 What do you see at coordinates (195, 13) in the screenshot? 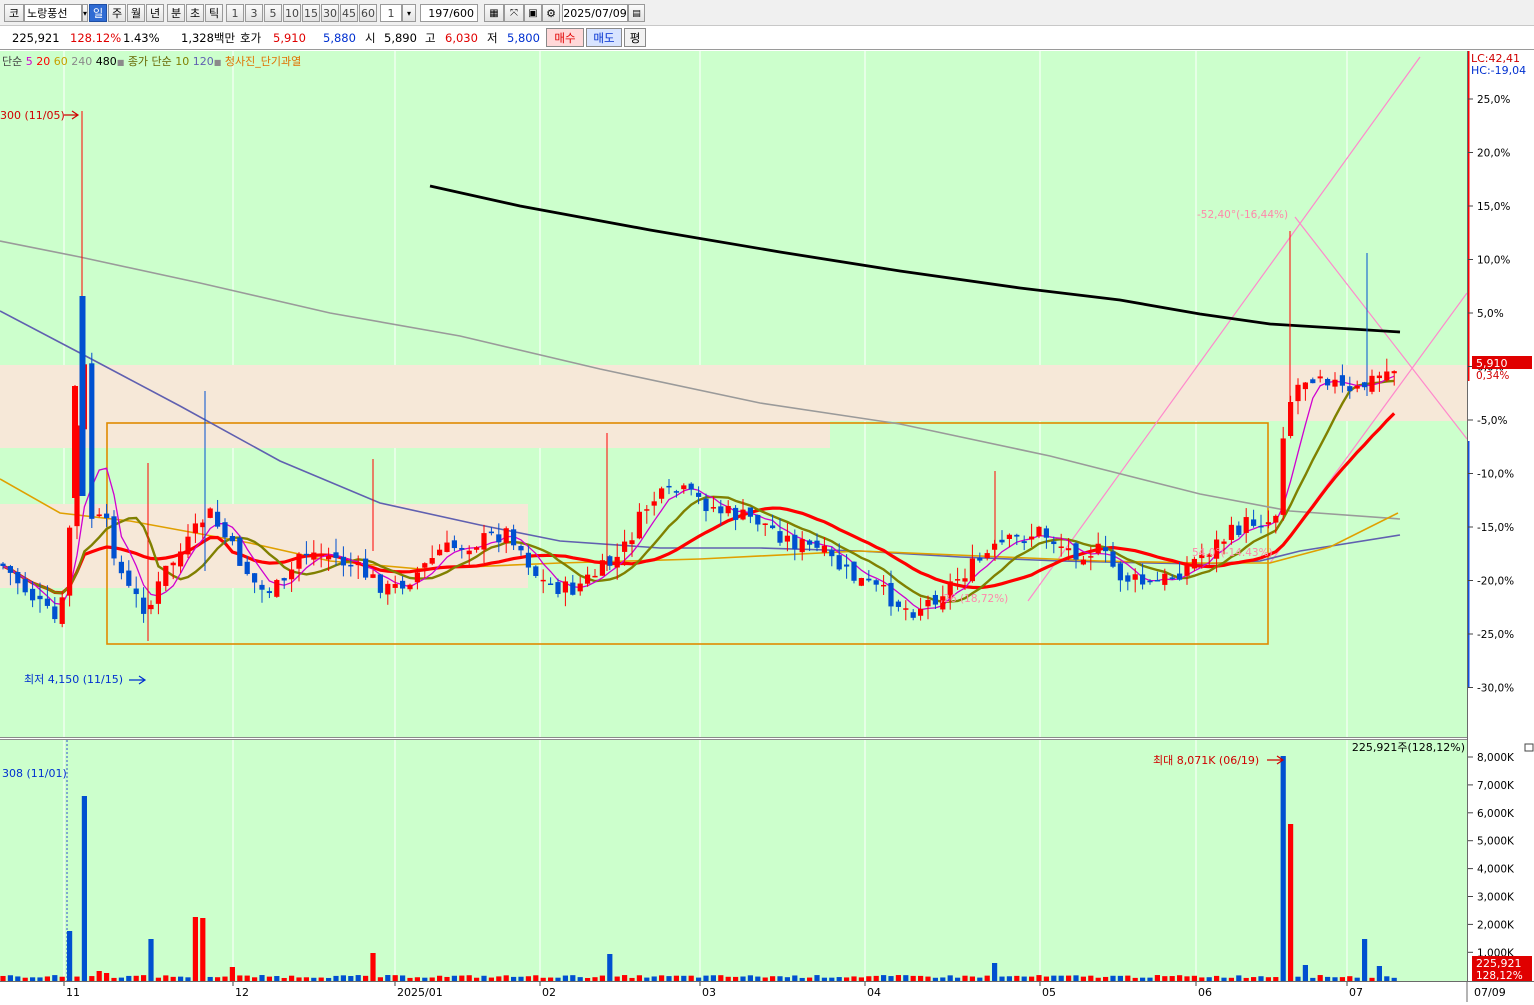
I see `period-second-tab: 초` at bounding box center [195, 13].